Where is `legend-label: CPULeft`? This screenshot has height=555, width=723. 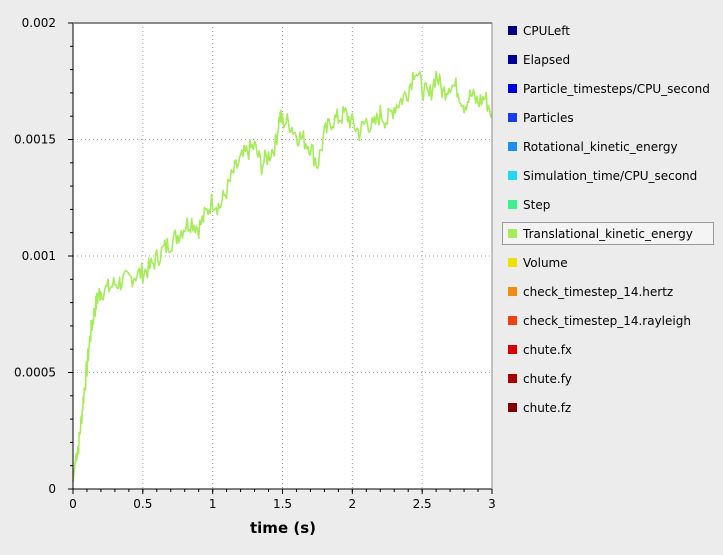
legend-label: CPULeft is located at coordinates (546, 30).